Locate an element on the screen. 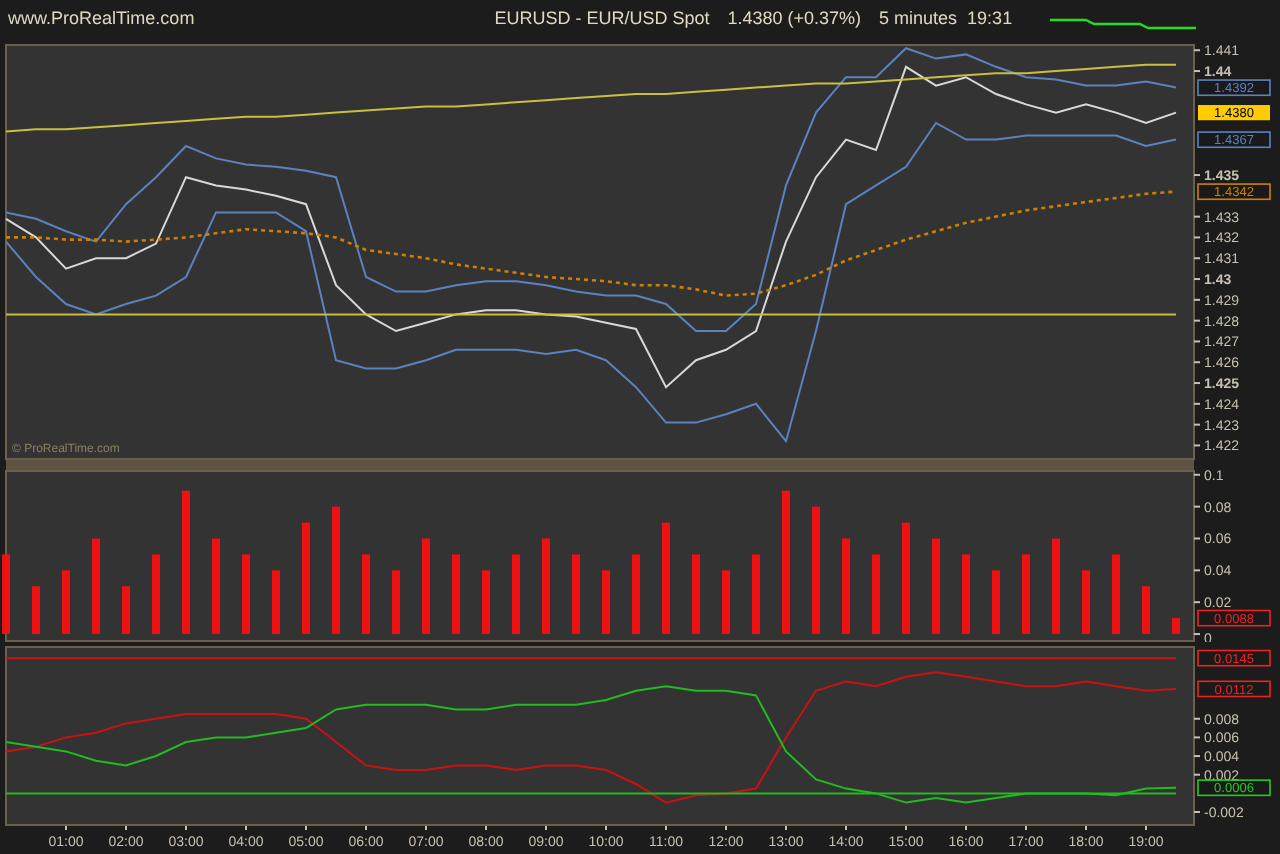 The height and width of the screenshot is (854, 1280). timeframe: 5 minutes is located at coordinates (918, 19).